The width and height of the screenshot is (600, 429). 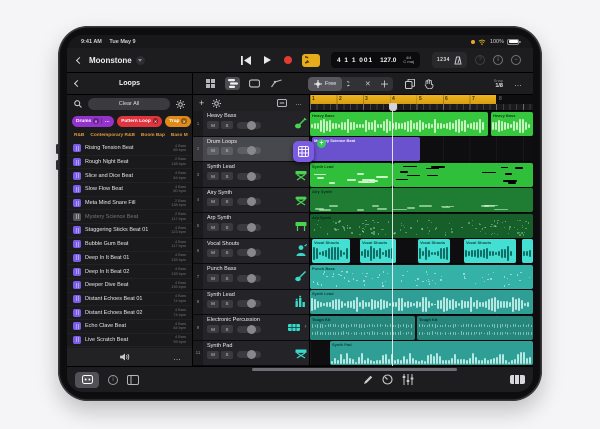 I want to click on browser-button-active, so click(x=87, y=379).